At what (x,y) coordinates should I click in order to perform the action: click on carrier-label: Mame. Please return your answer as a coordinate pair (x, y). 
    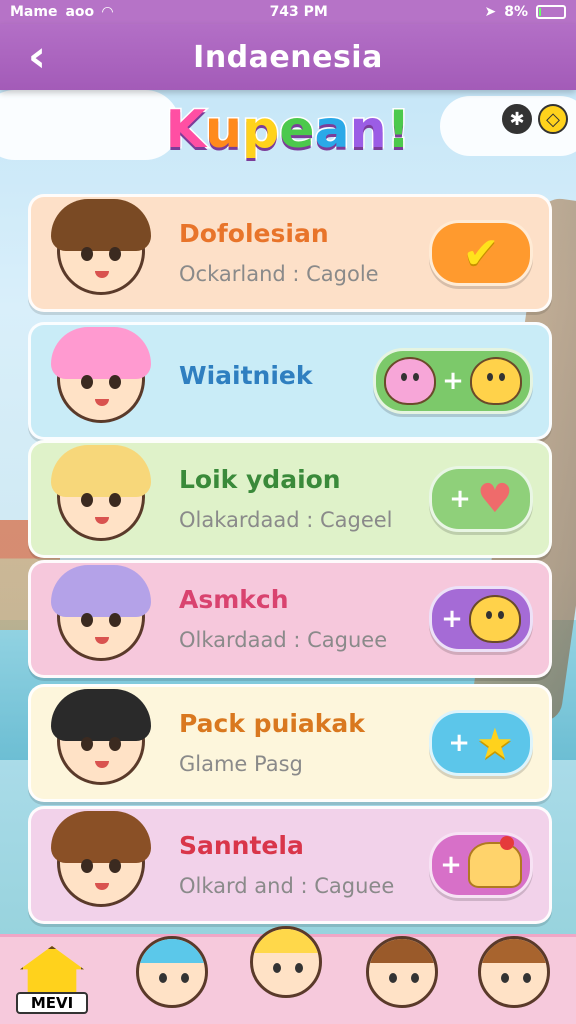
    Looking at the image, I should click on (34, 12).